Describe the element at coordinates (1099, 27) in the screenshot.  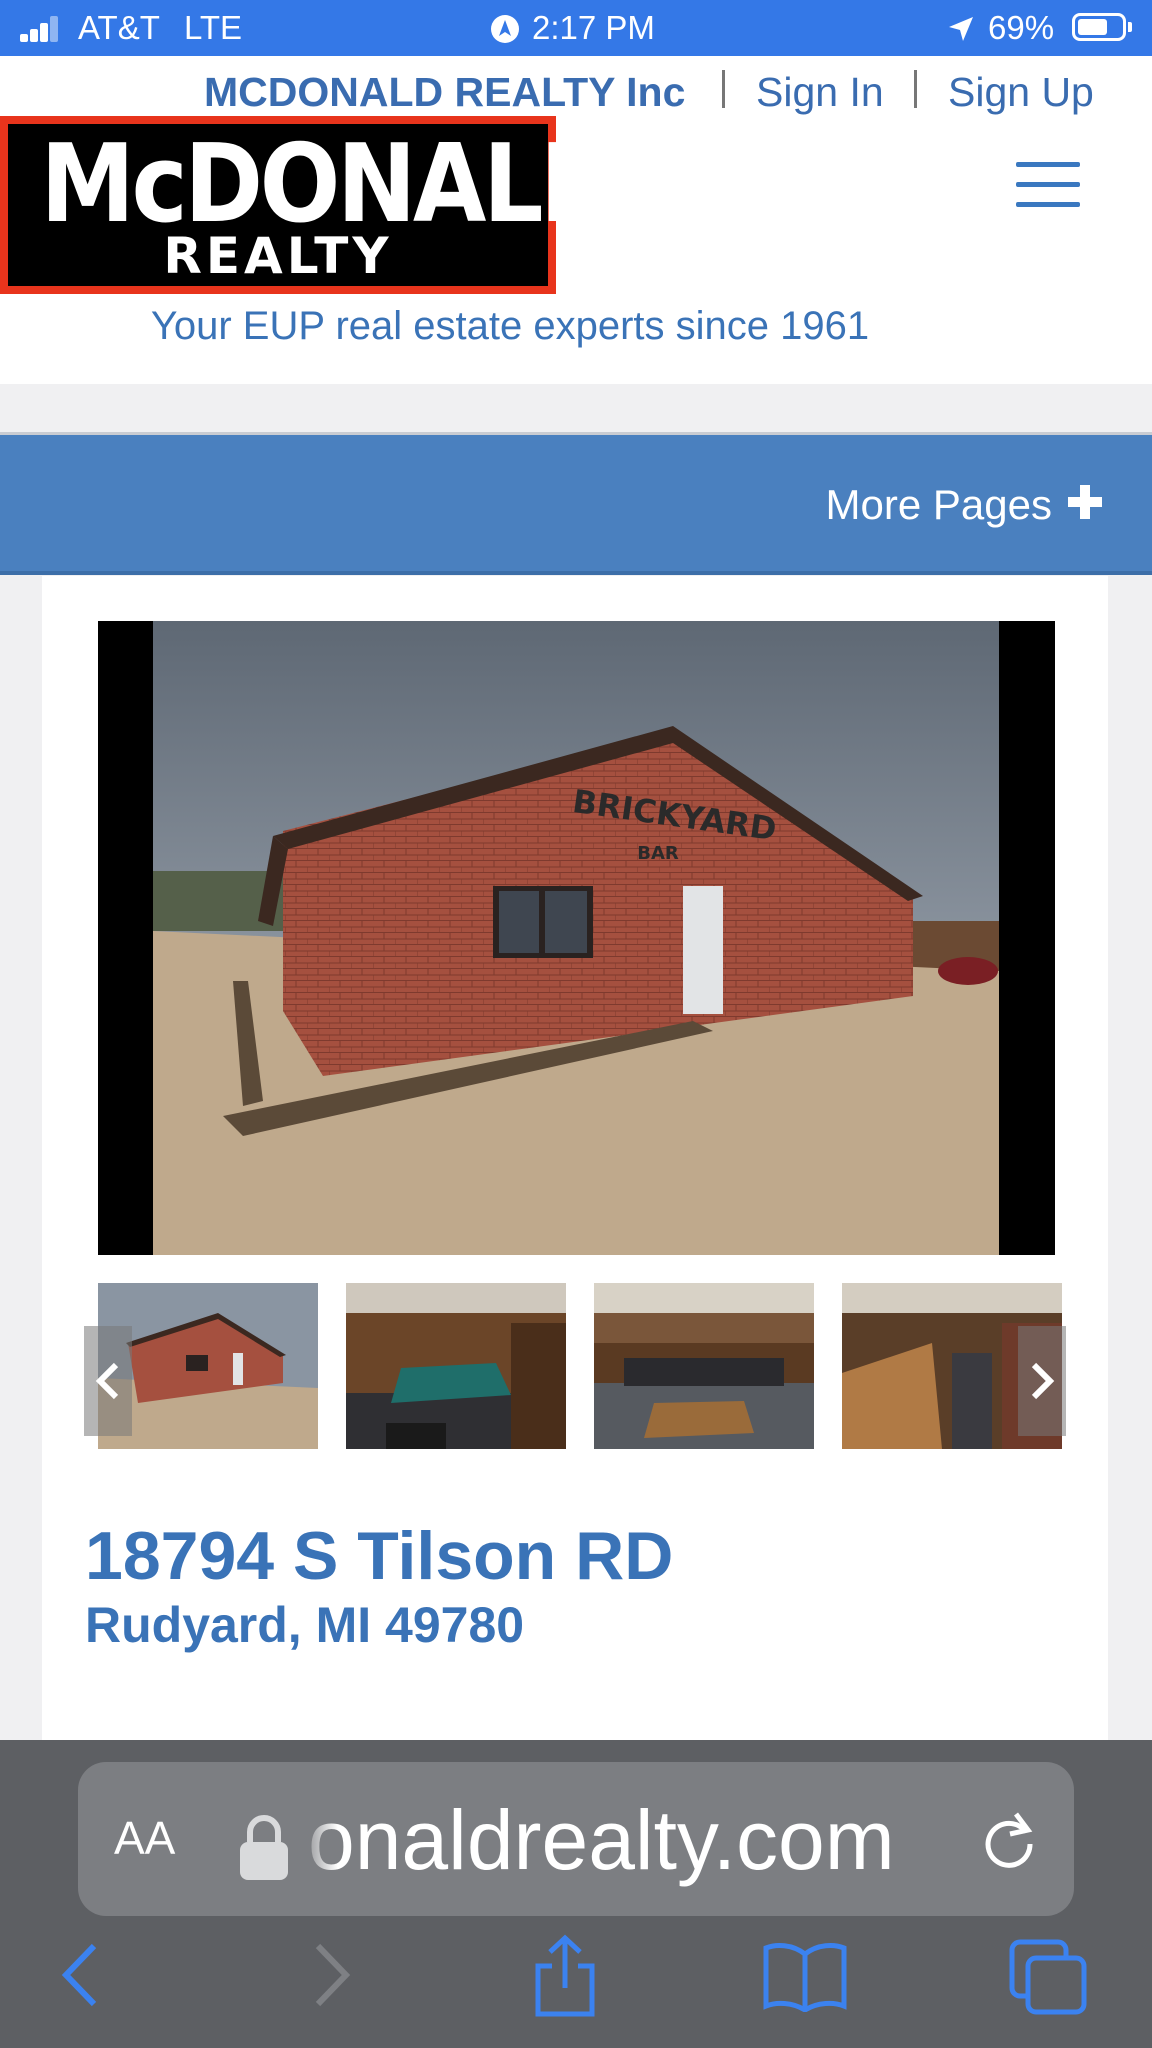
I see `battery-icon` at that location.